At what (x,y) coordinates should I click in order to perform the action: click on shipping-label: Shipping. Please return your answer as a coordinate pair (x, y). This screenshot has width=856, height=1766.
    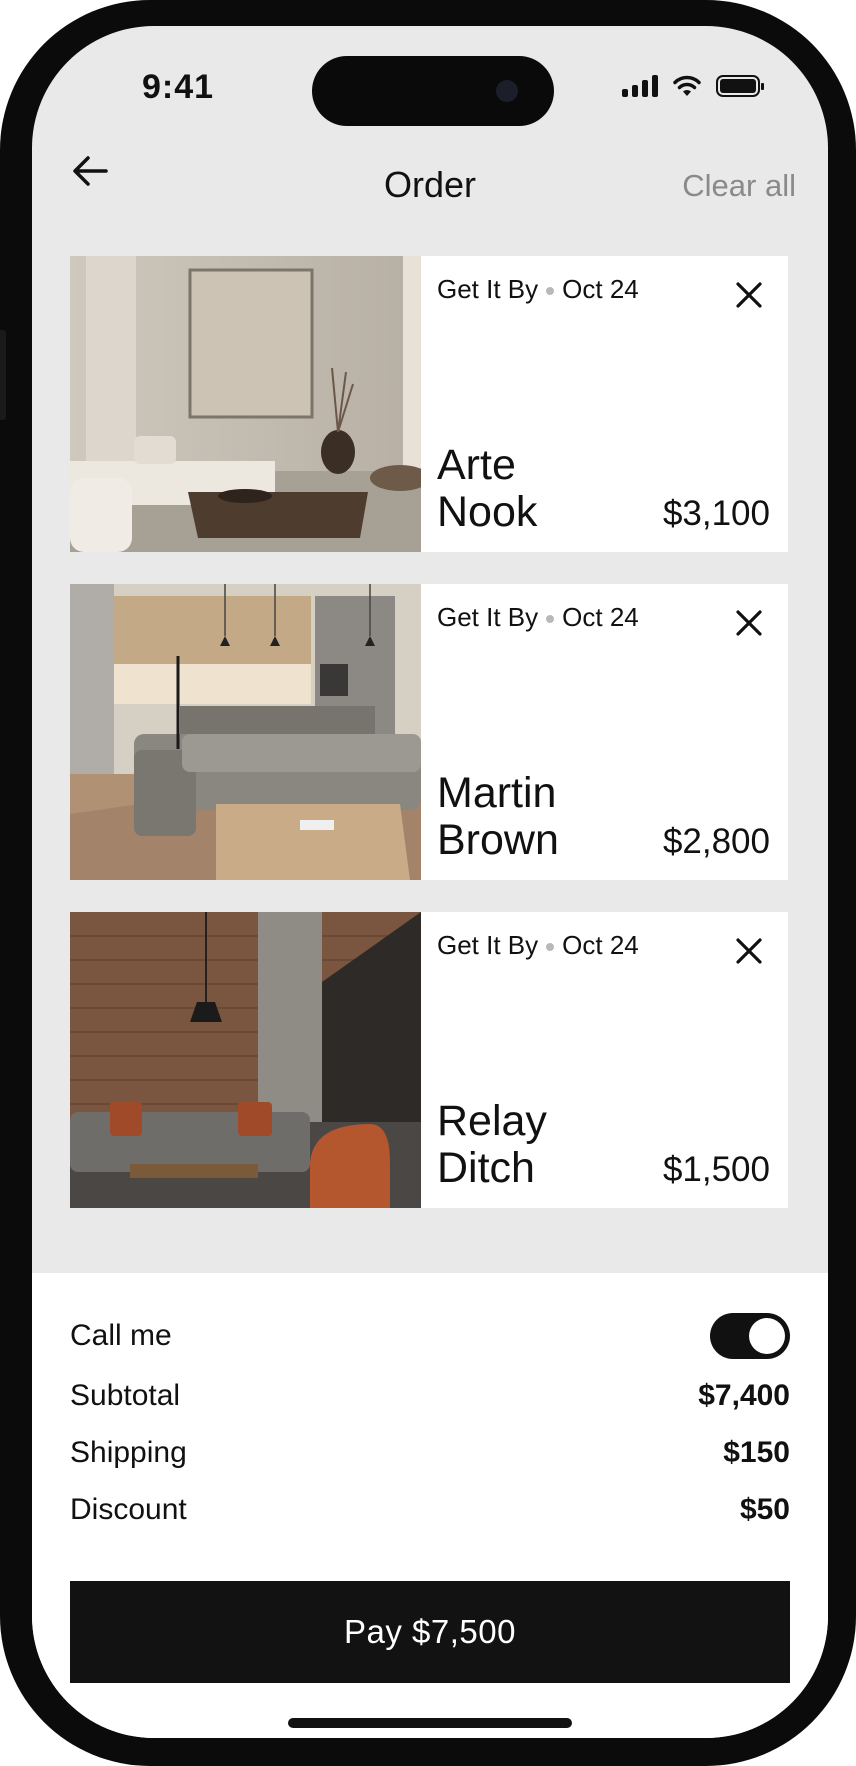
    Looking at the image, I should click on (128, 1452).